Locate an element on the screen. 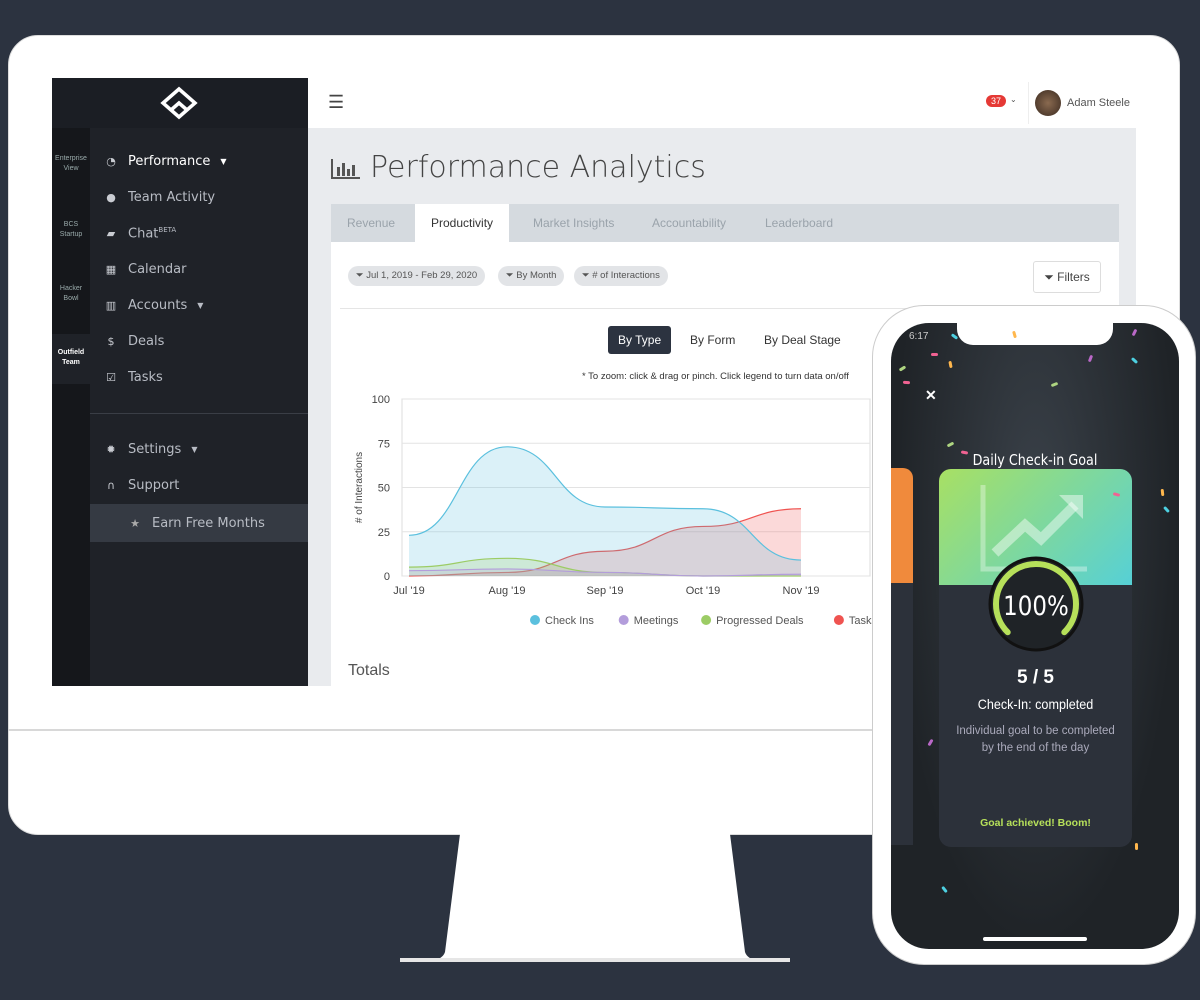 This screenshot has width=1200, height=1000. headset-icon: ∩ is located at coordinates (111, 485).